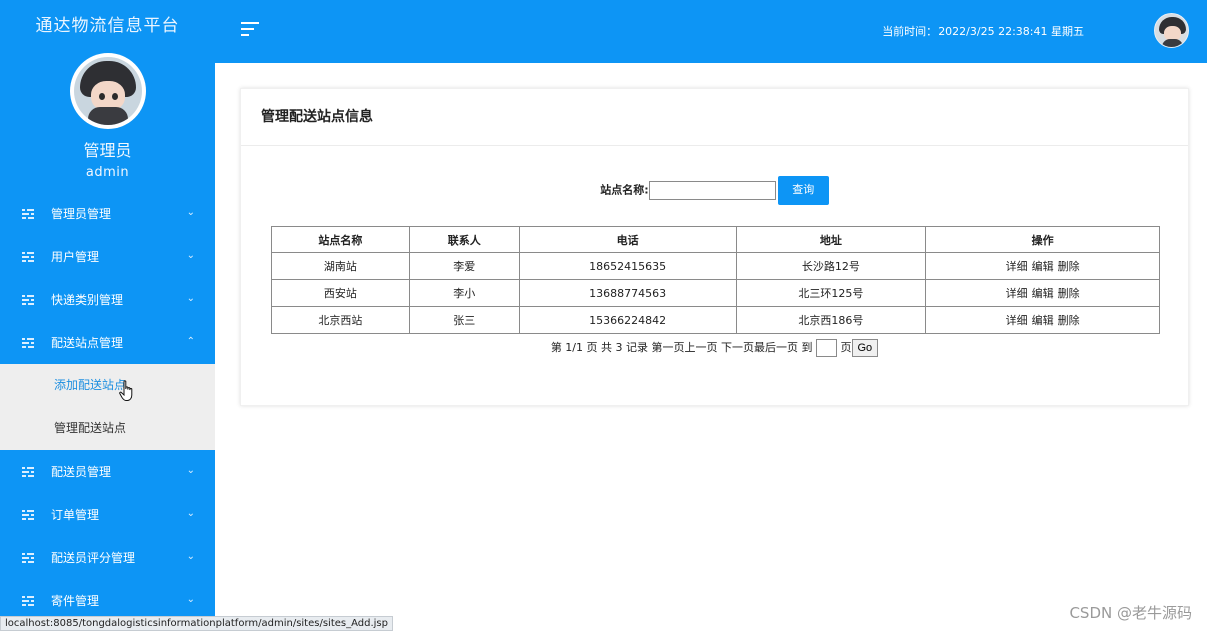  I want to click on first-page-link: 第一页, so click(668, 347).